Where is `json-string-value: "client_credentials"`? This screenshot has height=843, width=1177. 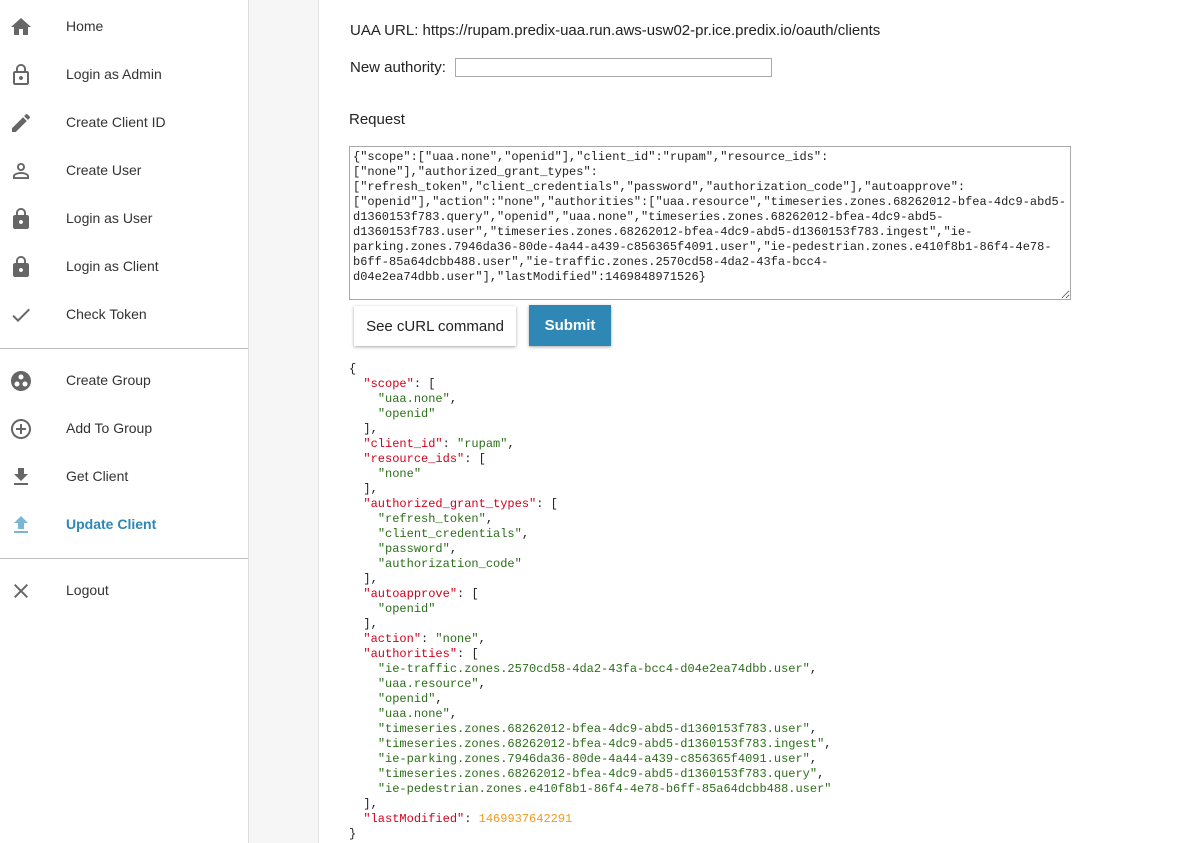
json-string-value: "client_credentials" is located at coordinates (449, 534).